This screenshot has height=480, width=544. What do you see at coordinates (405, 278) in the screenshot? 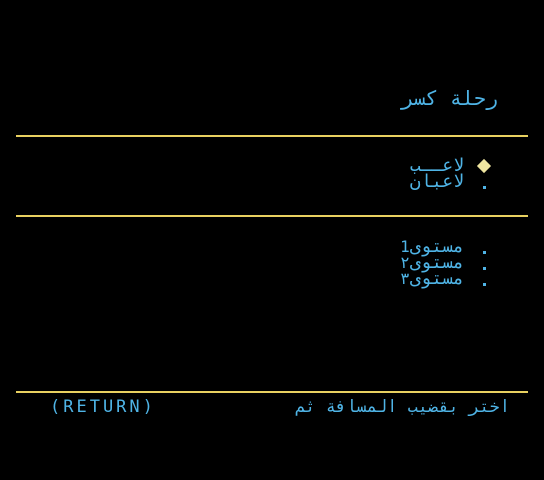
I see `level-number: ٣` at bounding box center [405, 278].